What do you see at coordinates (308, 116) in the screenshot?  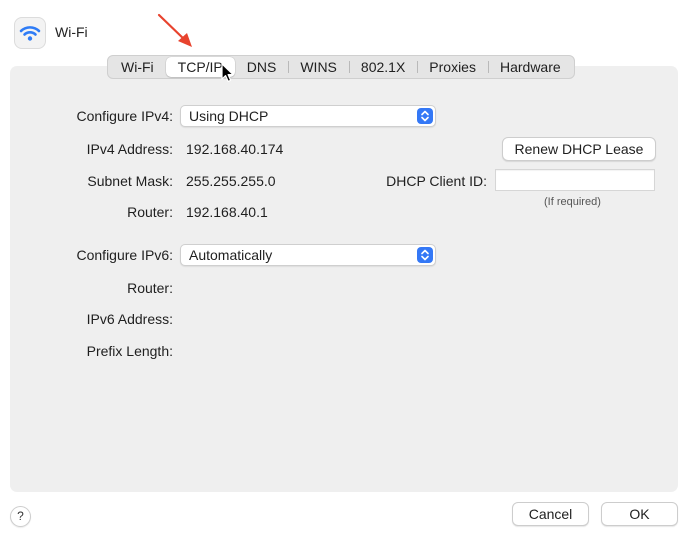 I see `configure-ipv4-popup: Using DHCP` at bounding box center [308, 116].